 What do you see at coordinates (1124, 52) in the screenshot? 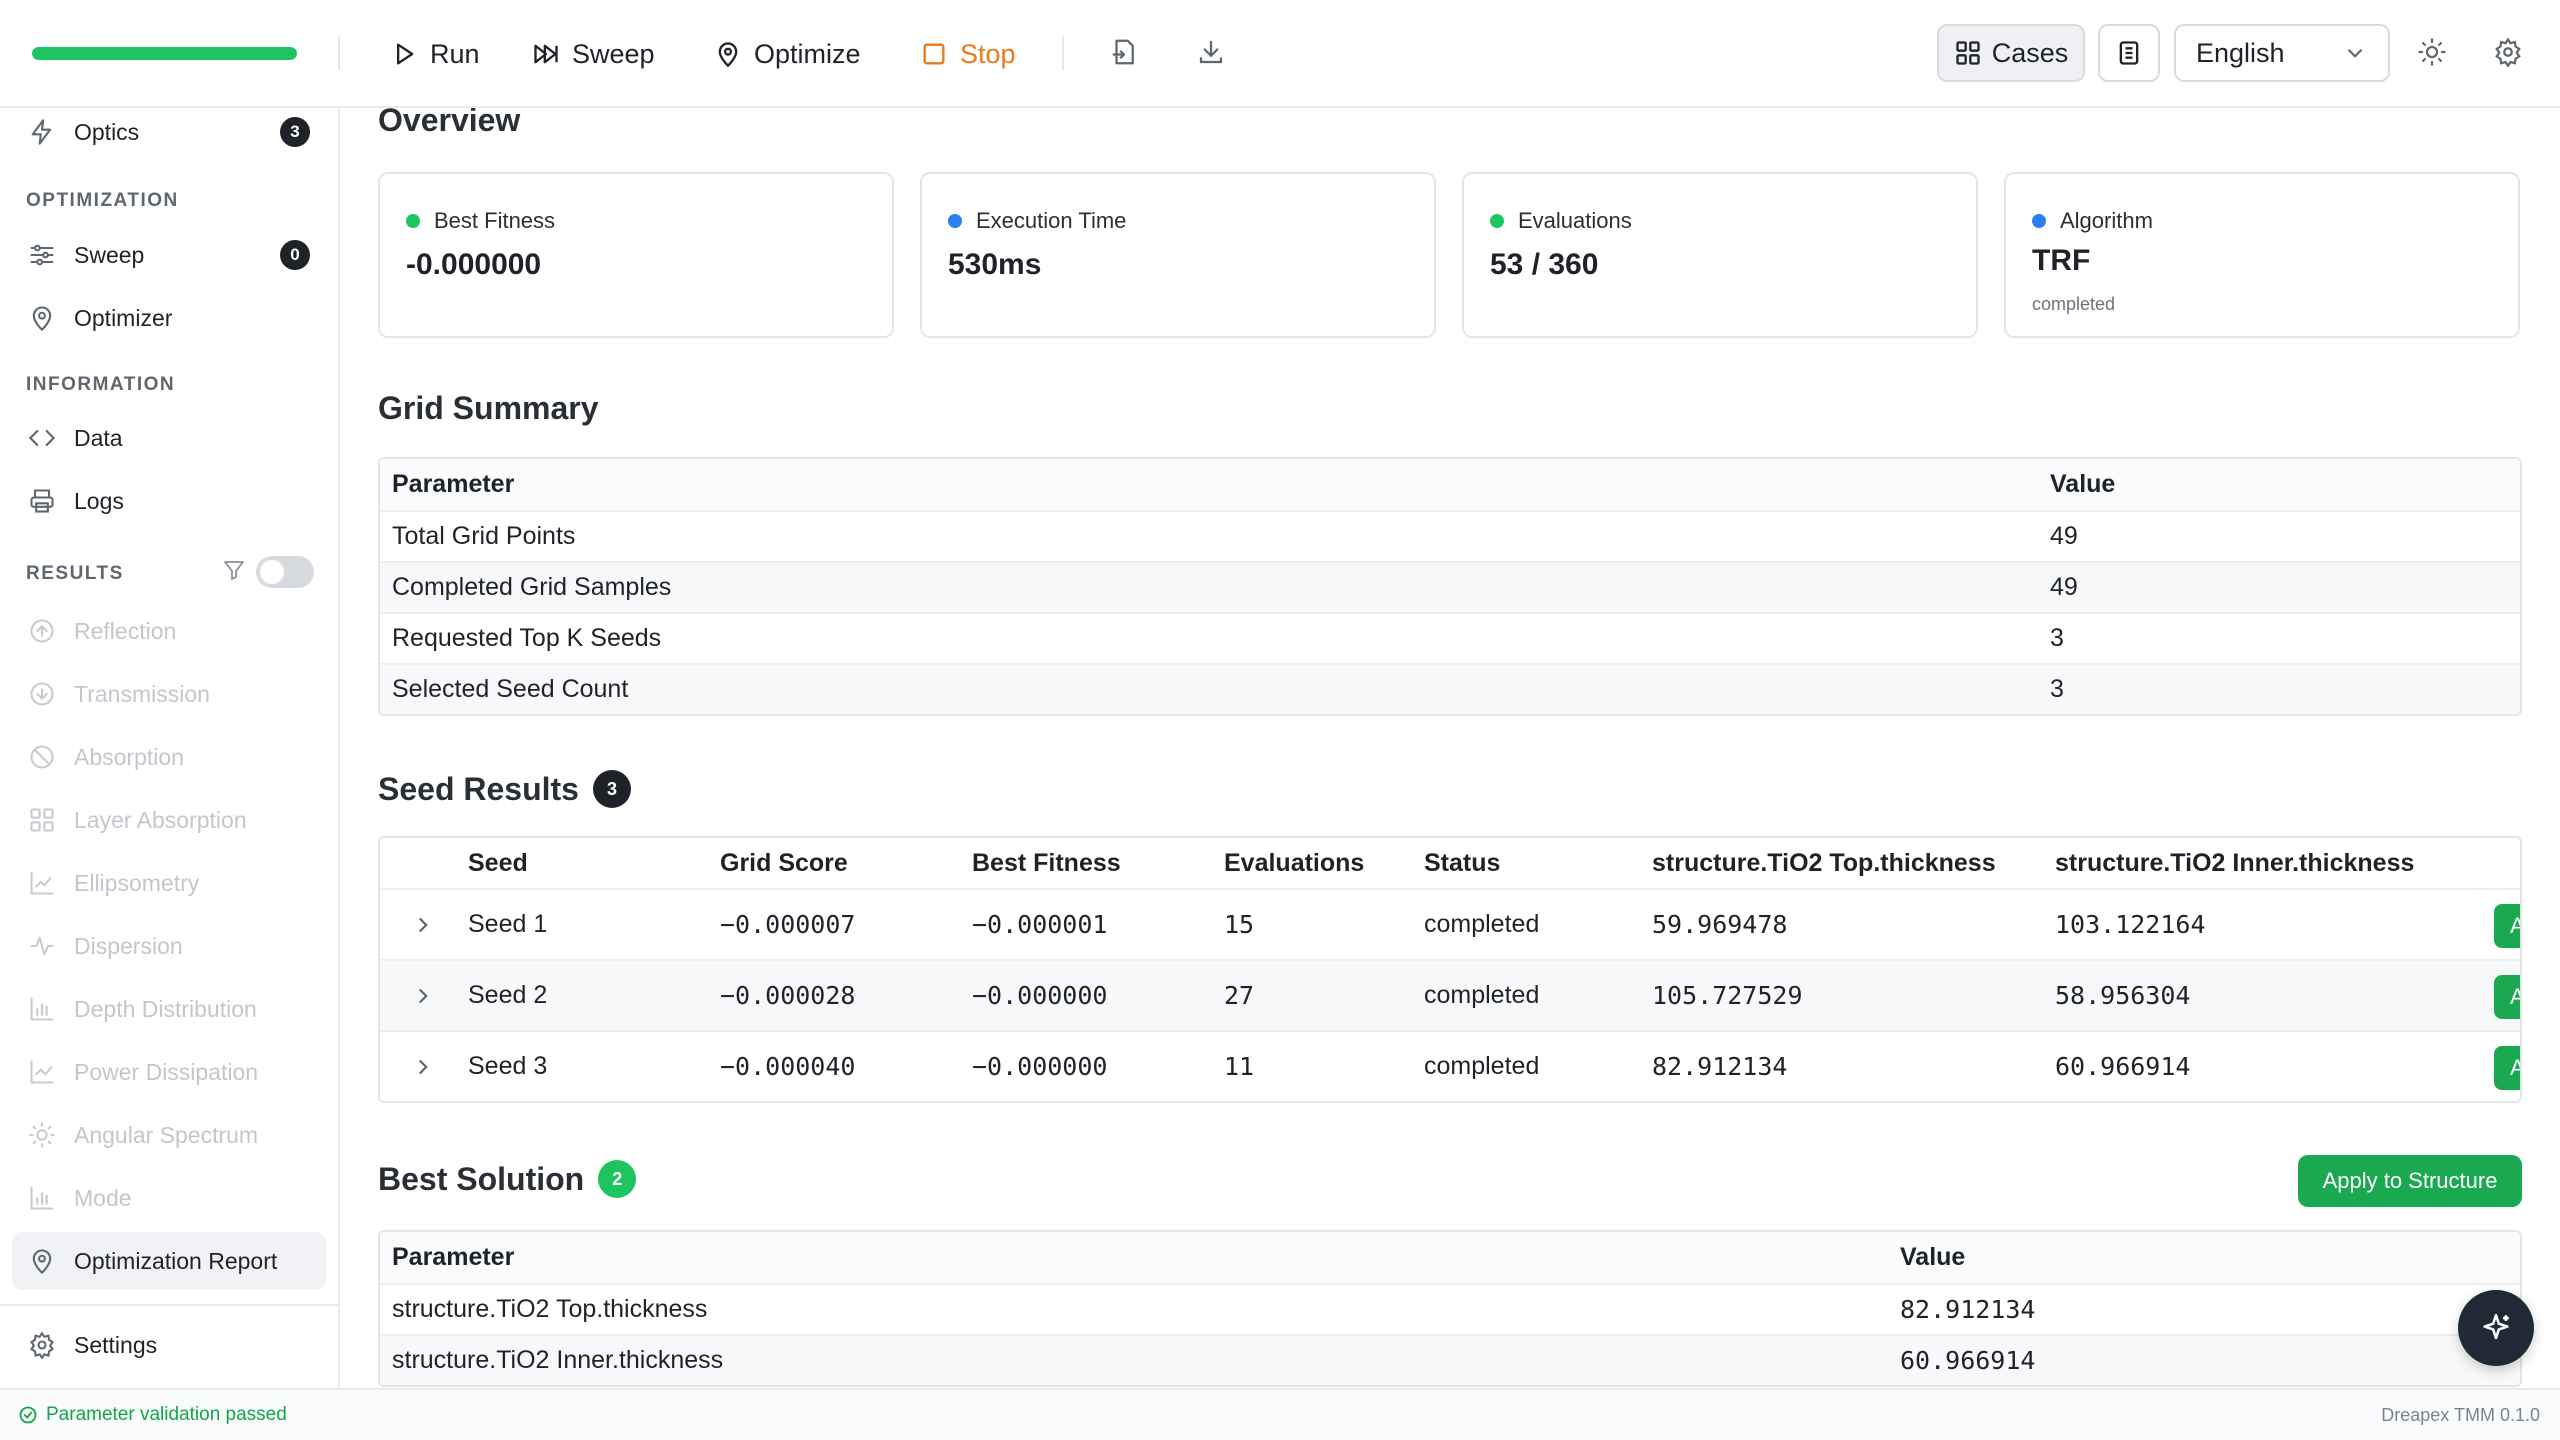
I see `import-button` at bounding box center [1124, 52].